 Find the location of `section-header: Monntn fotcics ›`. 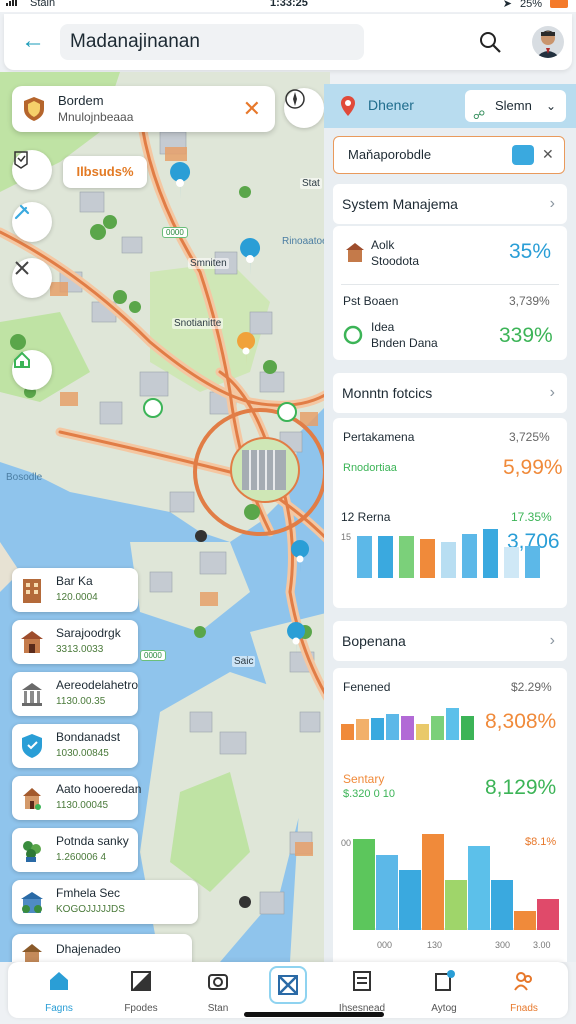

section-header: Monntn fotcics › is located at coordinates (450, 393).